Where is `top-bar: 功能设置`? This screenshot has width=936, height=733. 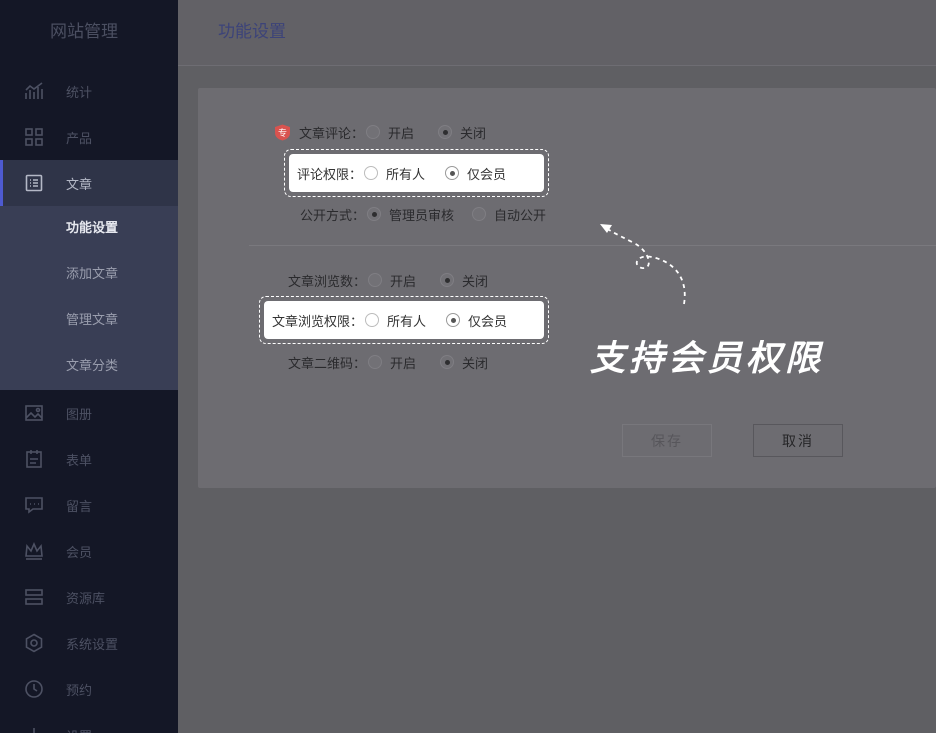 top-bar: 功能设置 is located at coordinates (557, 33).